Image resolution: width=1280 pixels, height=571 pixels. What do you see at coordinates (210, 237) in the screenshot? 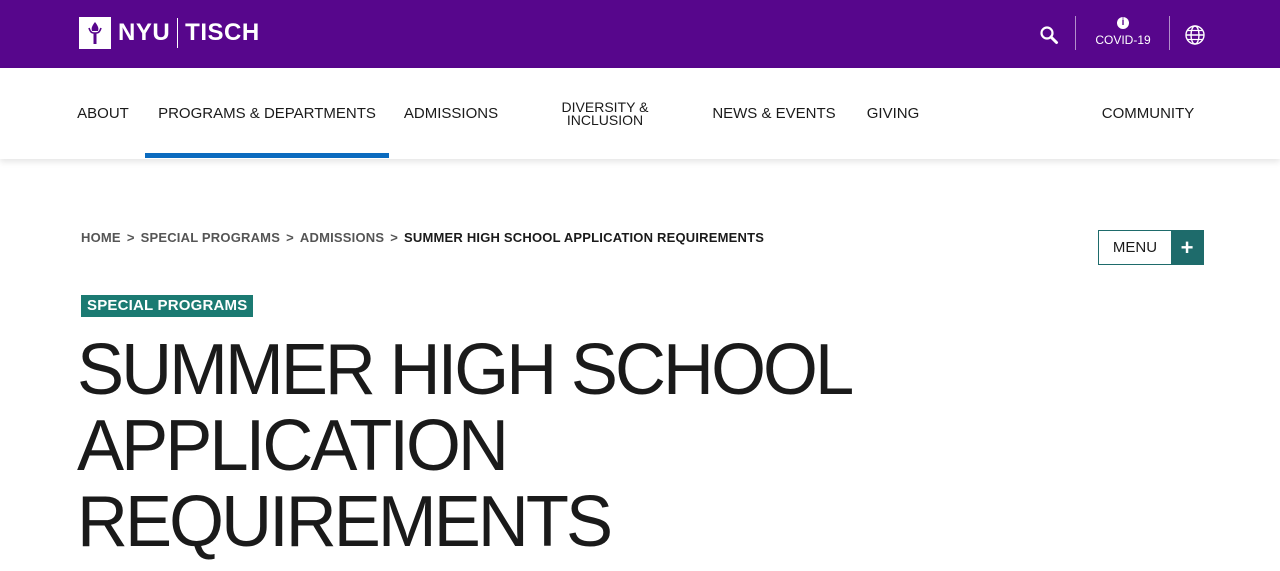
I see `breadcrumb-special-programs: SPECIAL PROGRAMS` at bounding box center [210, 237].